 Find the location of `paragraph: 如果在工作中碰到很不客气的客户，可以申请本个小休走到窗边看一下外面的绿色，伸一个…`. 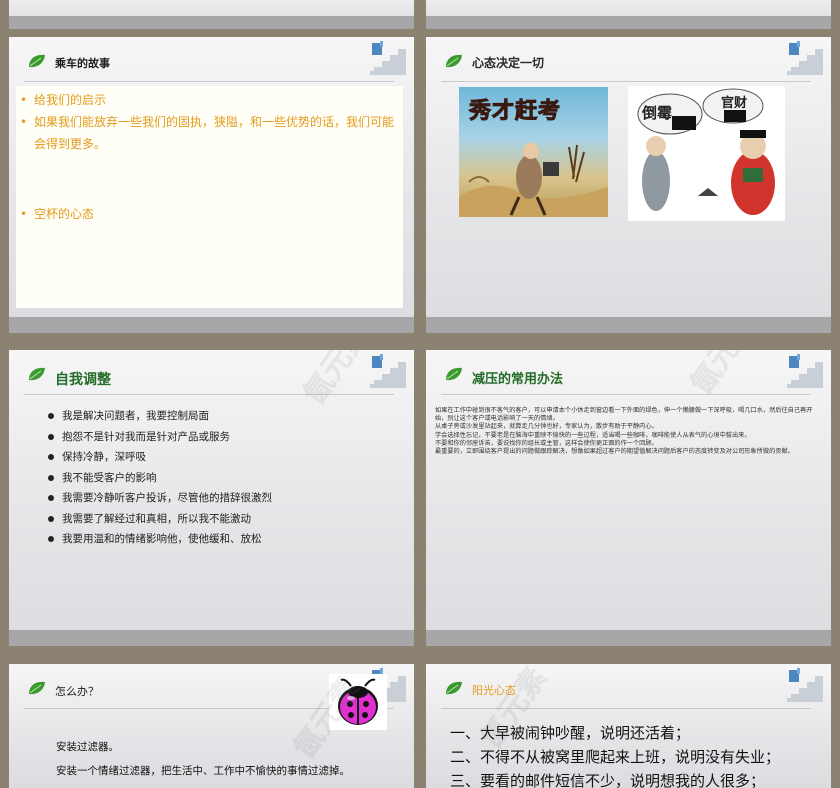

paragraph: 如果在工作中碰到很不客气的客户，可以申请本个小休走到窗边看一下外面的绿色，伸一个… is located at coordinates (624, 415).